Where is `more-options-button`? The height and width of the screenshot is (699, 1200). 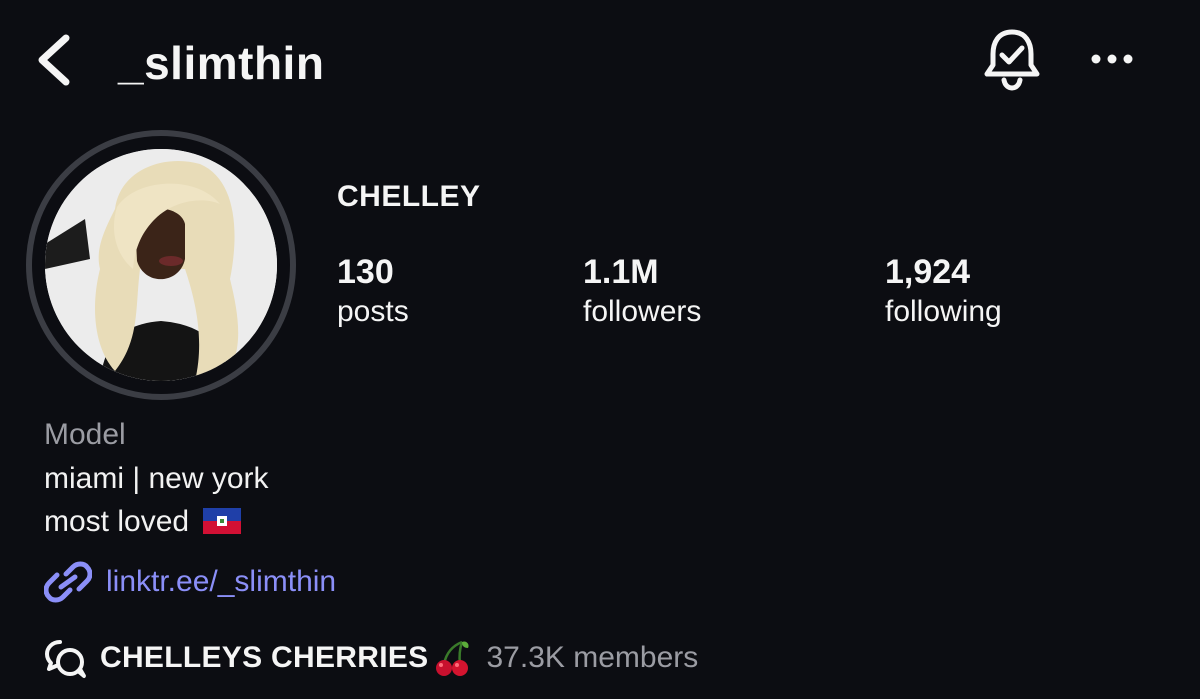
more-options-button is located at coordinates (1112, 59).